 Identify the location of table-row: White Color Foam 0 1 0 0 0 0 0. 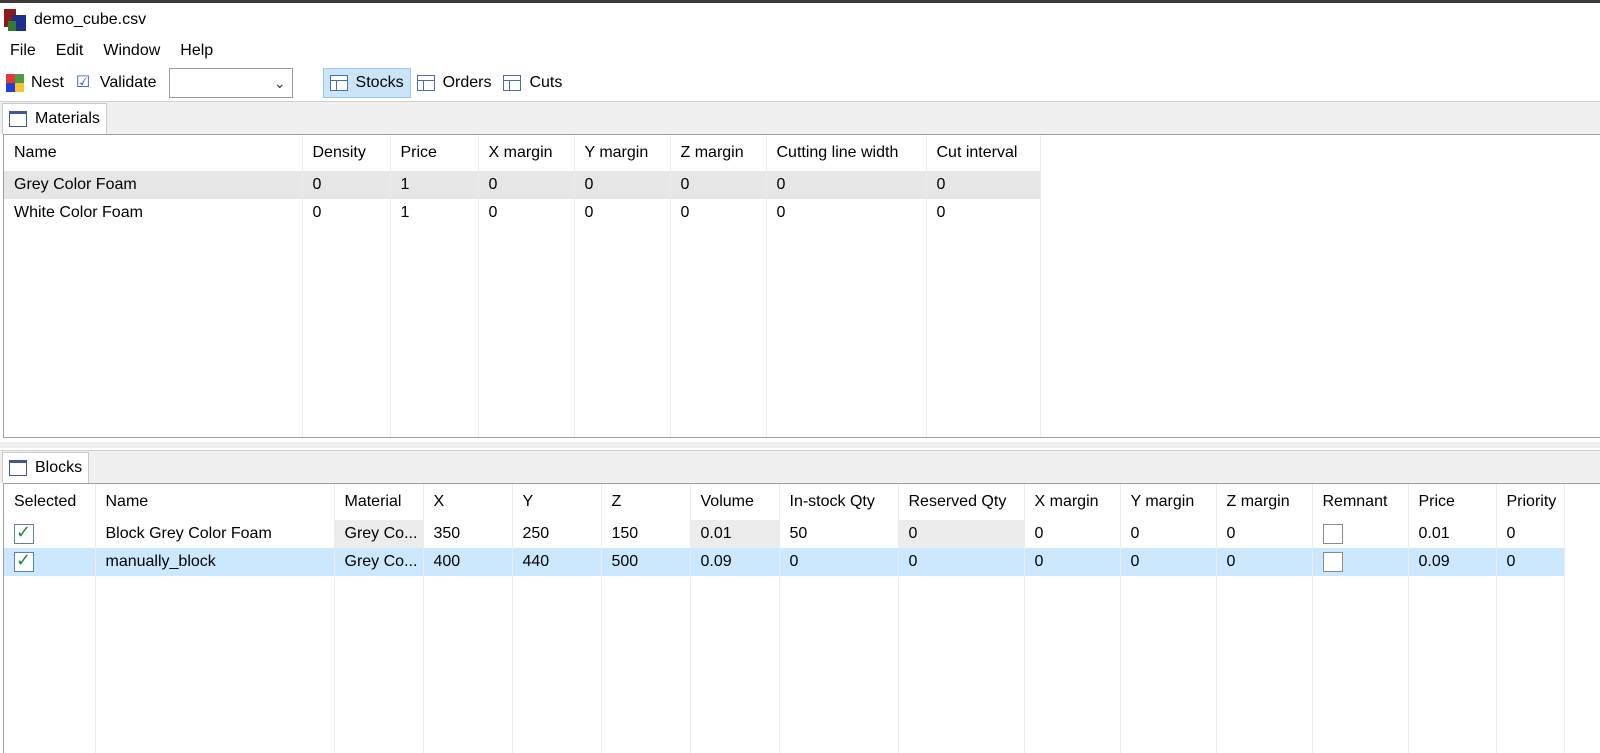
(522, 213).